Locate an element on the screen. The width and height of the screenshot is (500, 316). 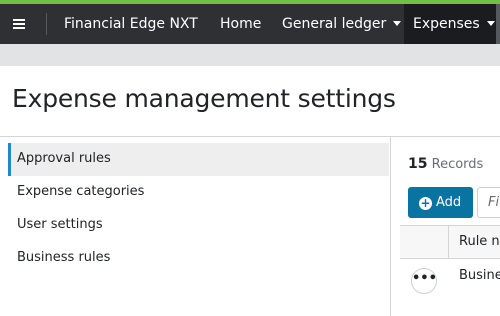
search-input: Fi is located at coordinates (488, 202).